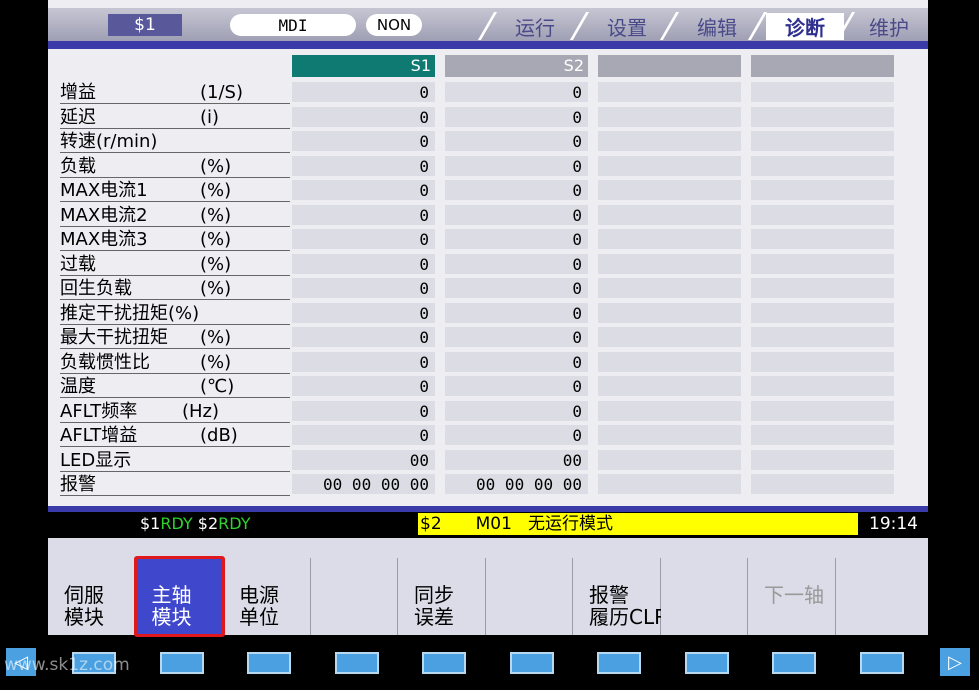 The width and height of the screenshot is (979, 690). Describe the element at coordinates (78, 484) in the screenshot. I see `row-name: 报警` at that location.